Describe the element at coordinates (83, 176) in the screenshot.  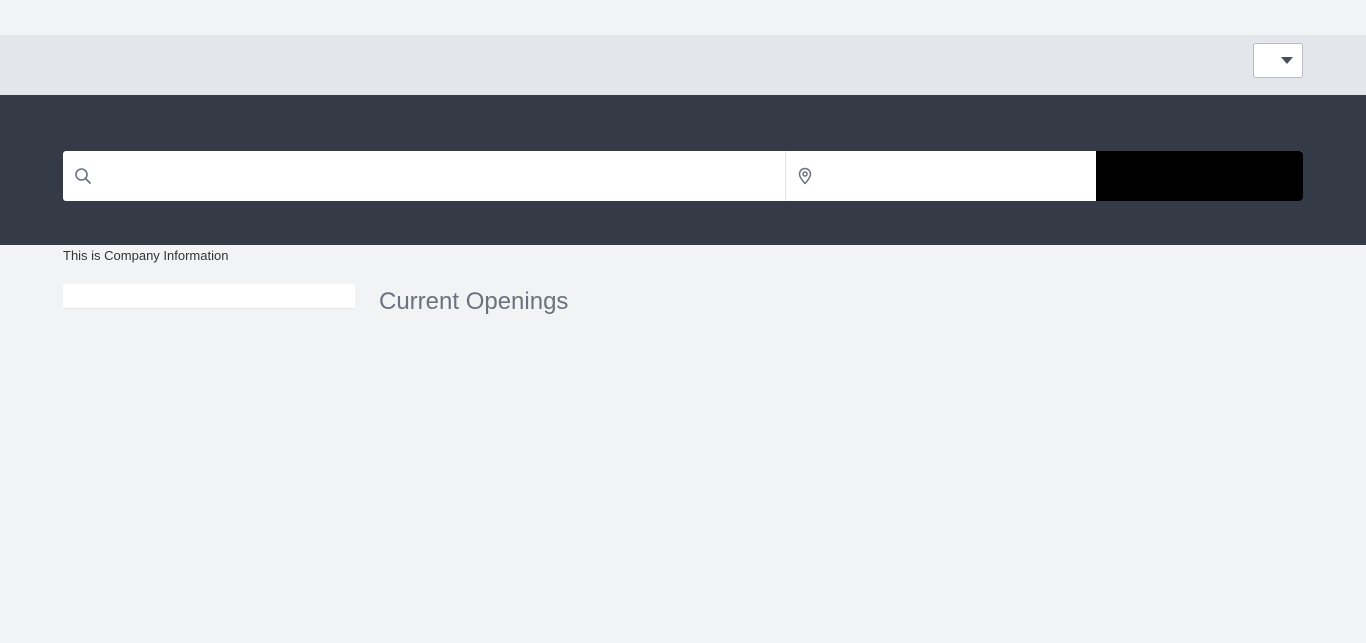
I see `search-icon` at that location.